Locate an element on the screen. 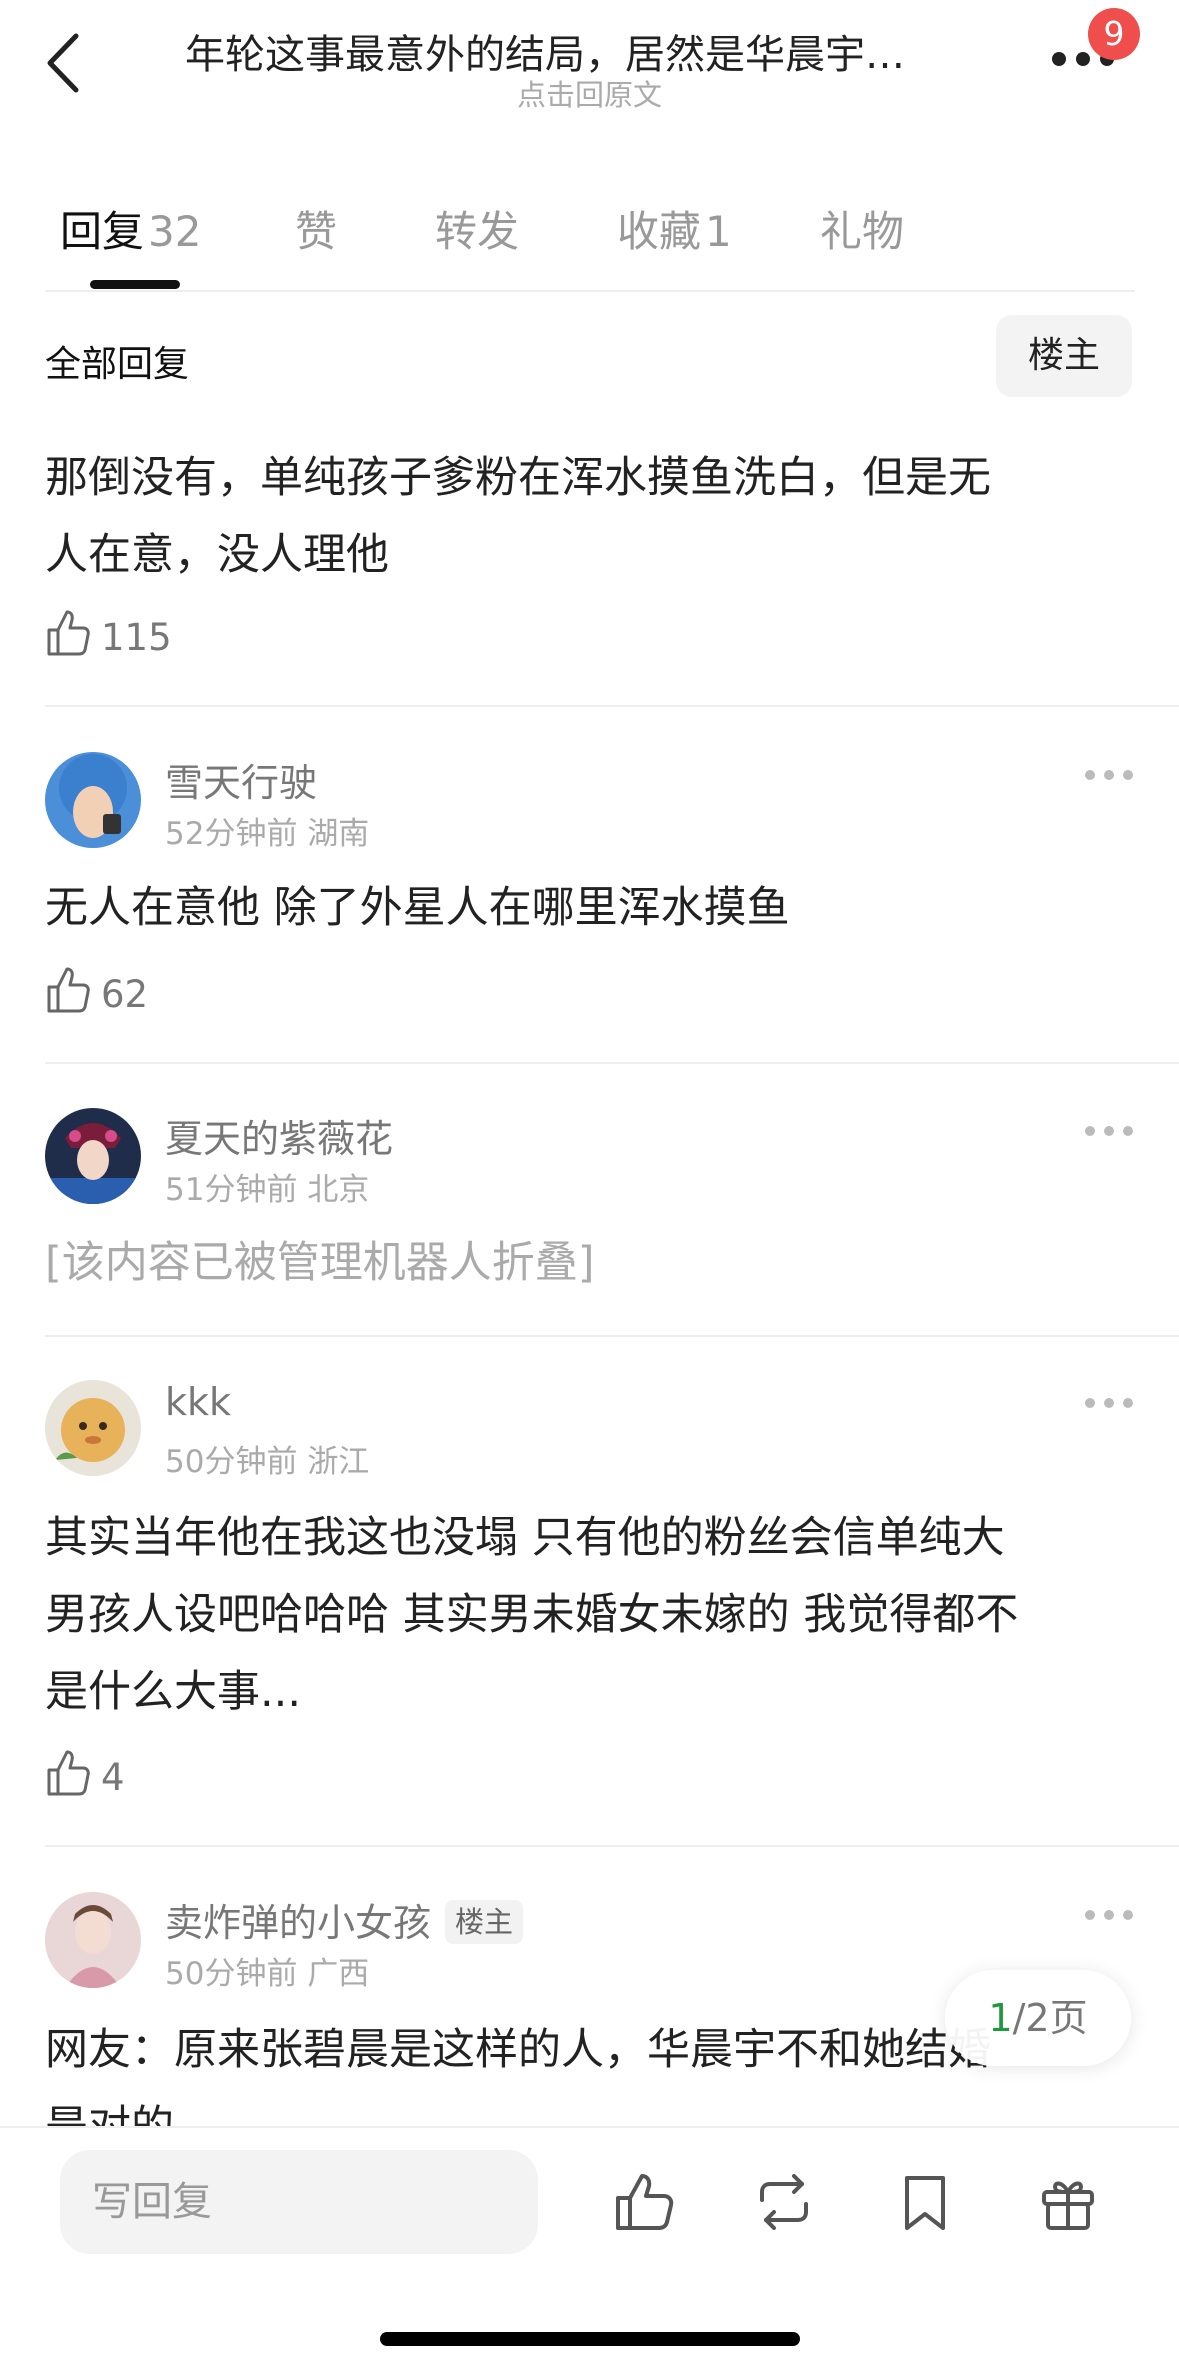  gift-icon is located at coordinates (1068, 2202).